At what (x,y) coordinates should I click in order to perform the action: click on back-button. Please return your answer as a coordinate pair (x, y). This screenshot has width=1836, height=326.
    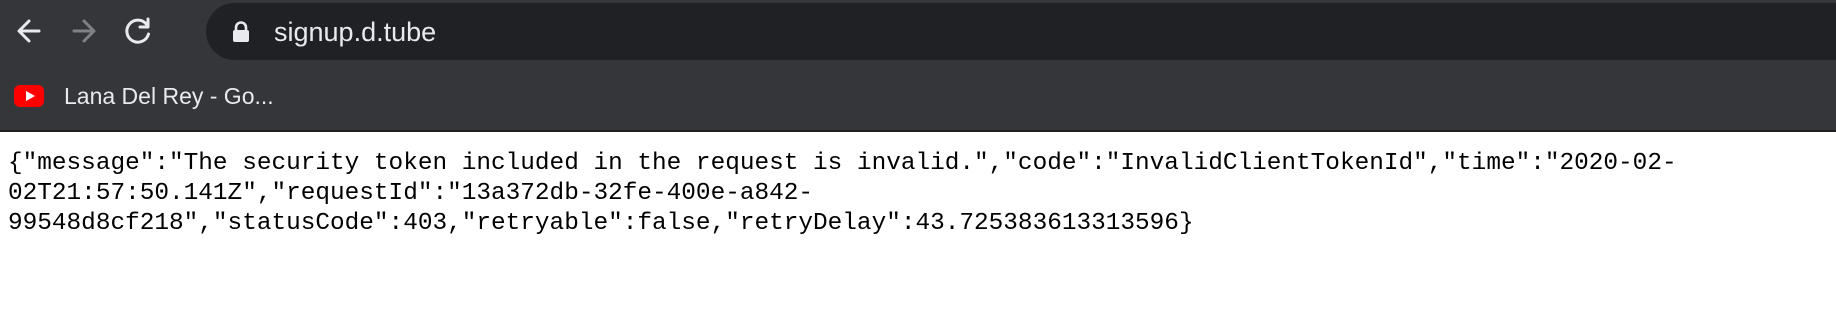
    Looking at the image, I should click on (29, 31).